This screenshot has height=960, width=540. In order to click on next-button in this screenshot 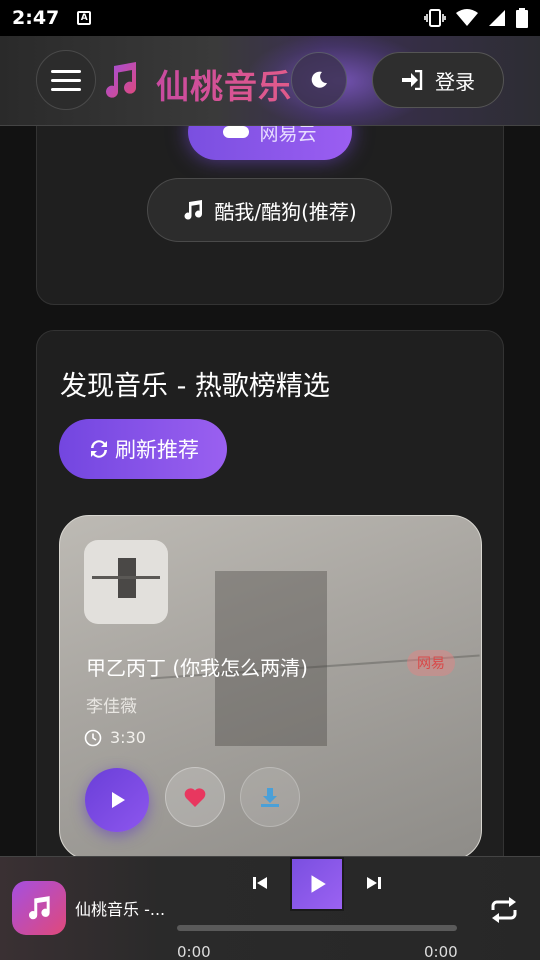, I will do `click(374, 883)`.